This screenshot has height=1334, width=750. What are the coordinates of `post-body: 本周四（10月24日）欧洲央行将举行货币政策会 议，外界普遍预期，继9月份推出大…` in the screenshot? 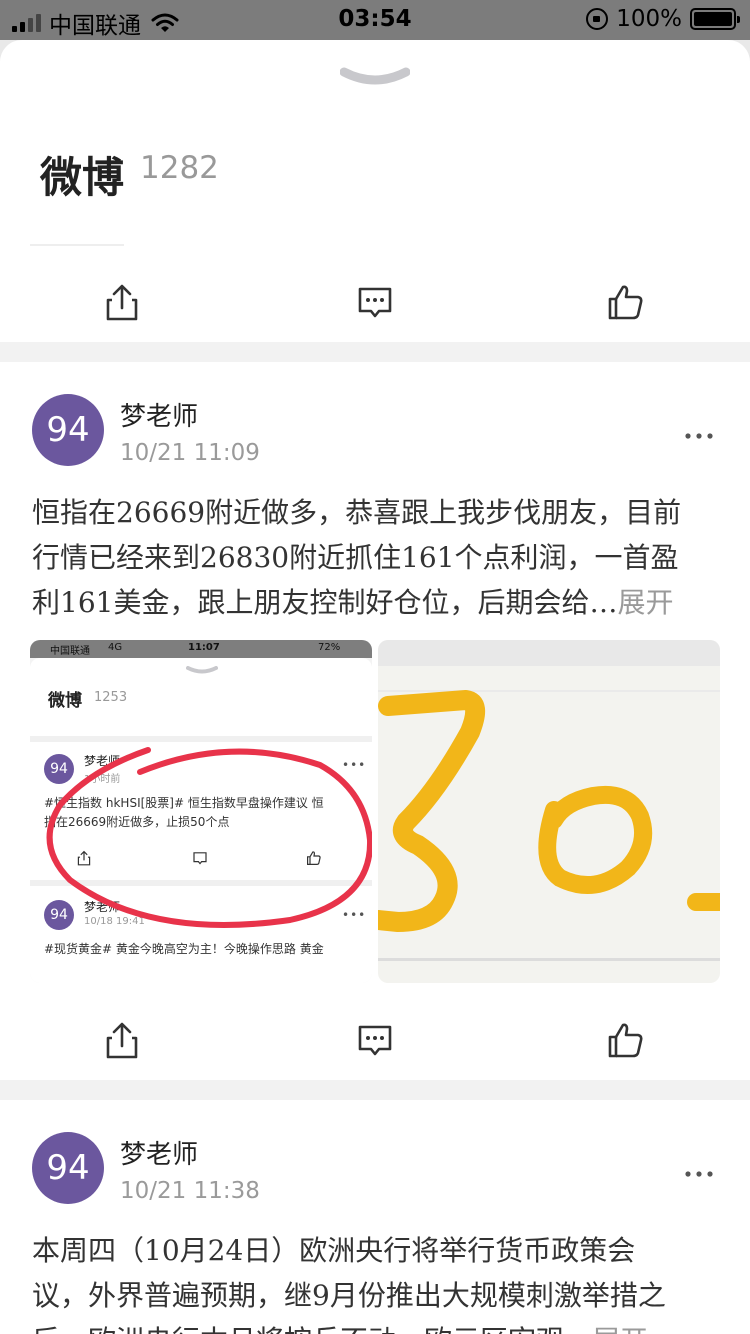 It's located at (377, 1281).